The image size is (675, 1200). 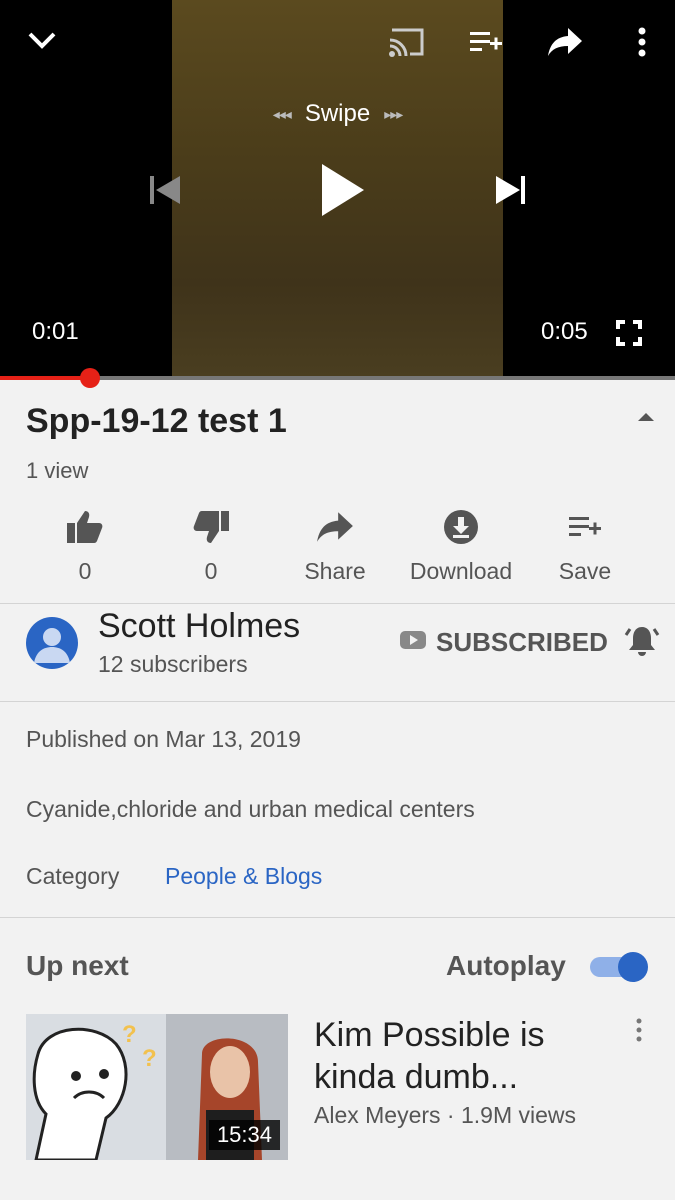 What do you see at coordinates (461, 527) in the screenshot?
I see `download-icon` at bounding box center [461, 527].